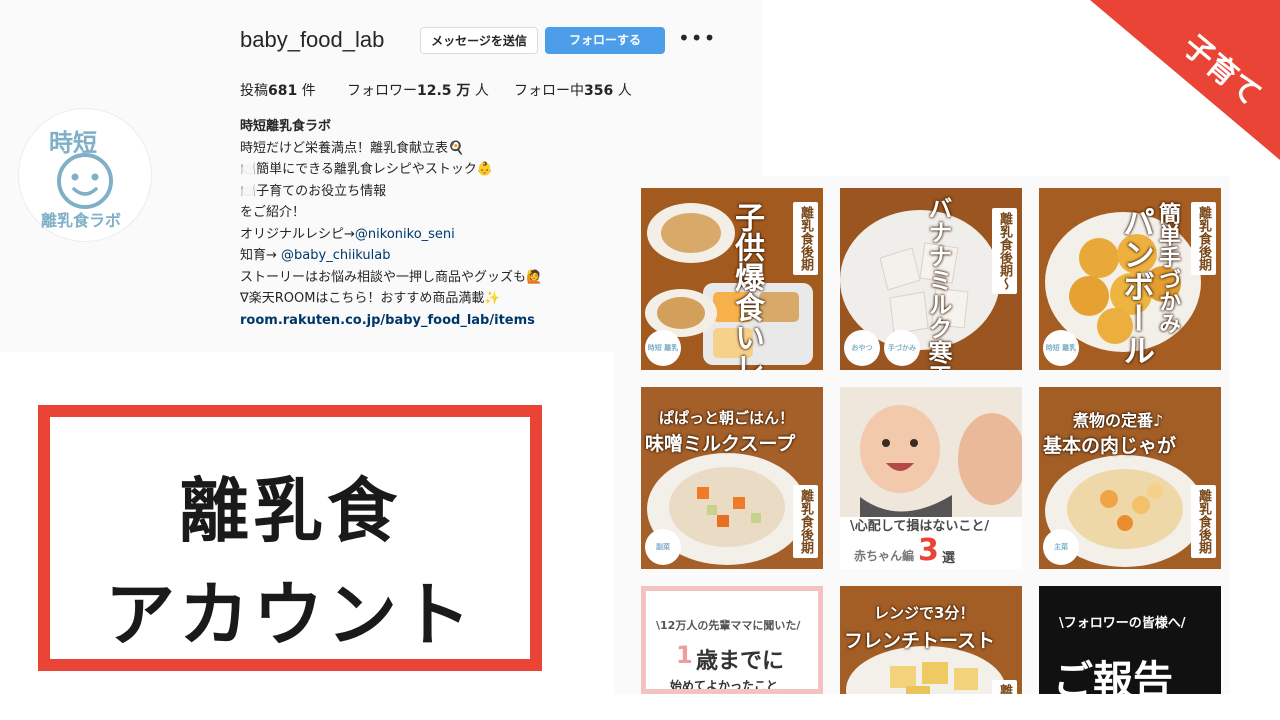 This screenshot has width=1280, height=720. Describe the element at coordinates (573, 90) in the screenshot. I see `following-count: フォロー中356 人` at that location.